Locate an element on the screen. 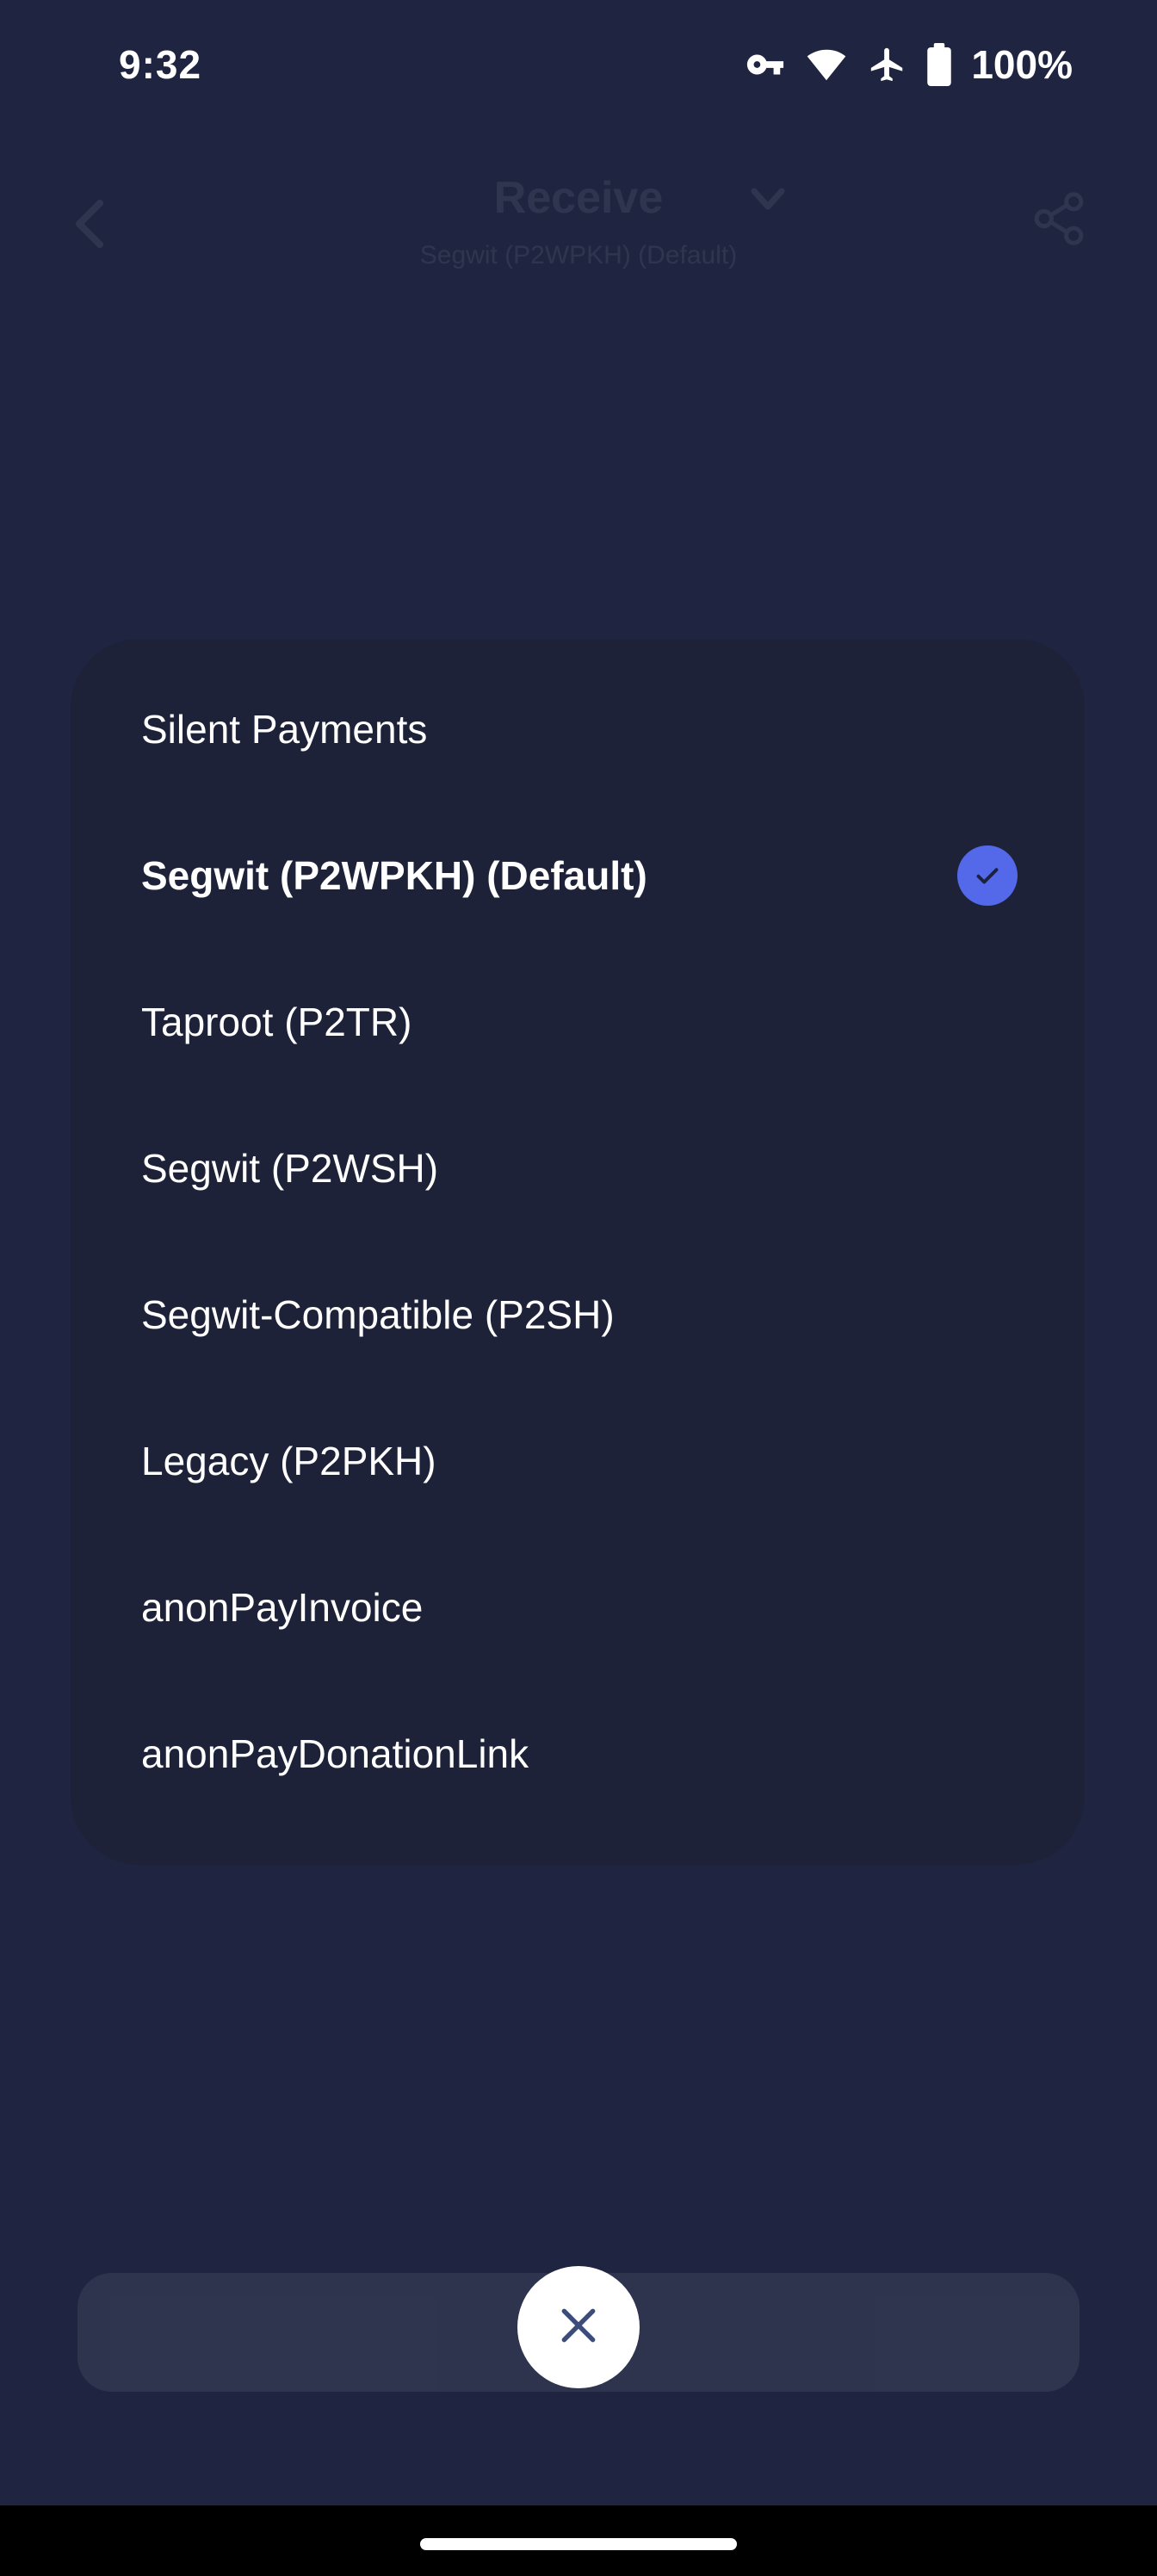 The height and width of the screenshot is (2576, 1157). close-icon is located at coordinates (579, 2327).